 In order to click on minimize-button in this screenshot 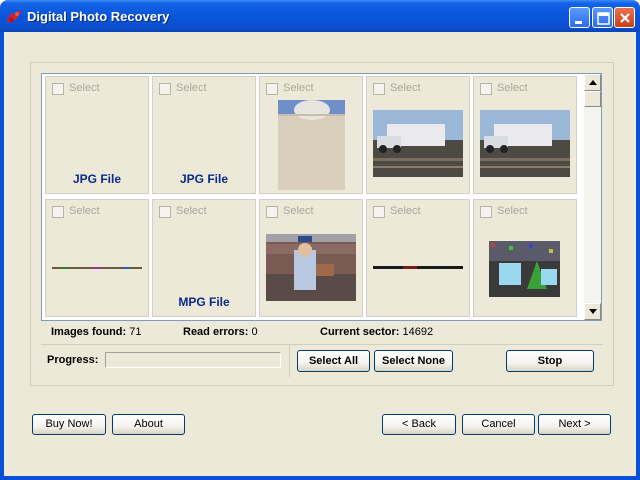, I will do `click(579, 17)`.